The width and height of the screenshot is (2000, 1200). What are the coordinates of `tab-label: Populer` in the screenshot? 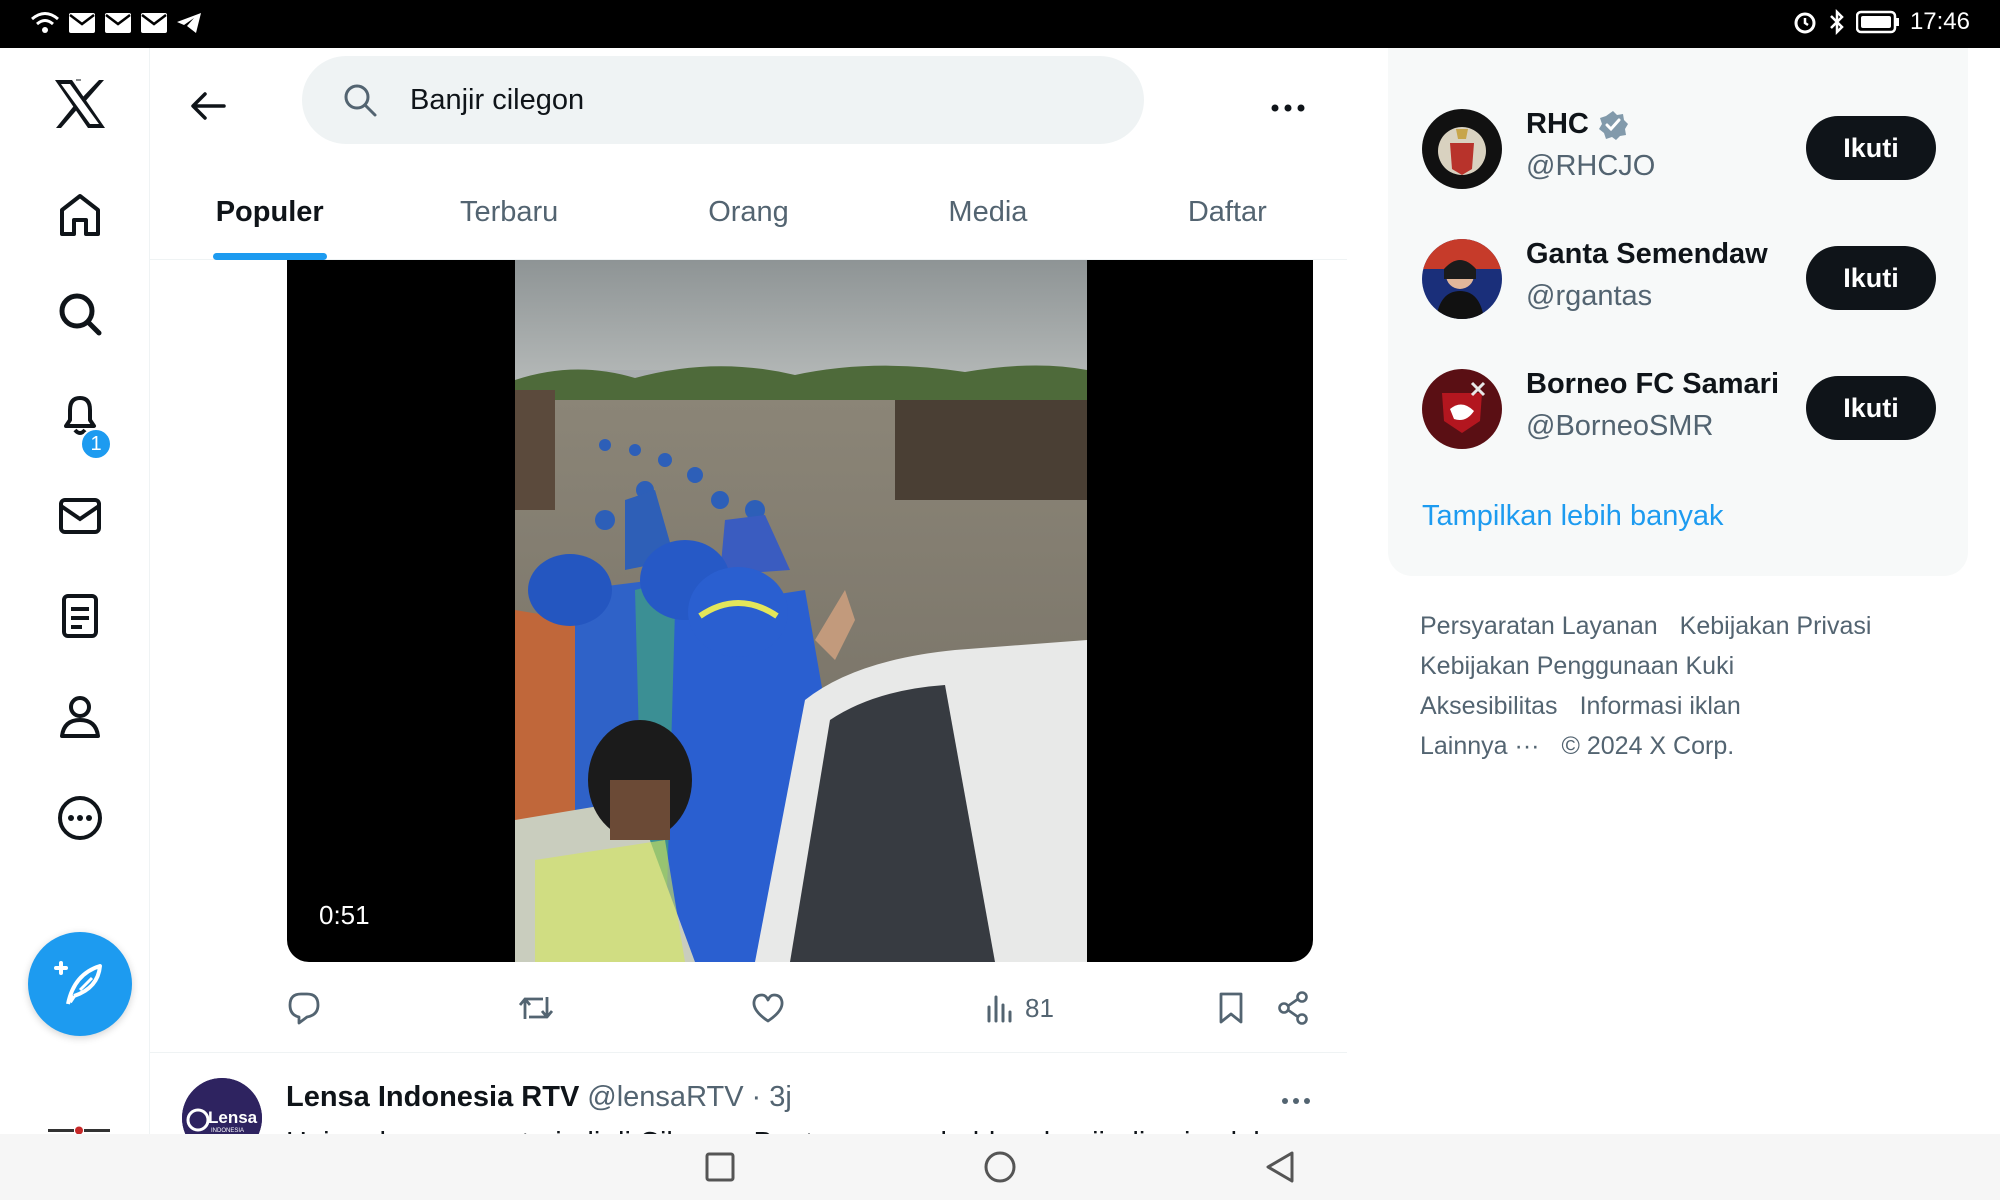 It's located at (269, 211).